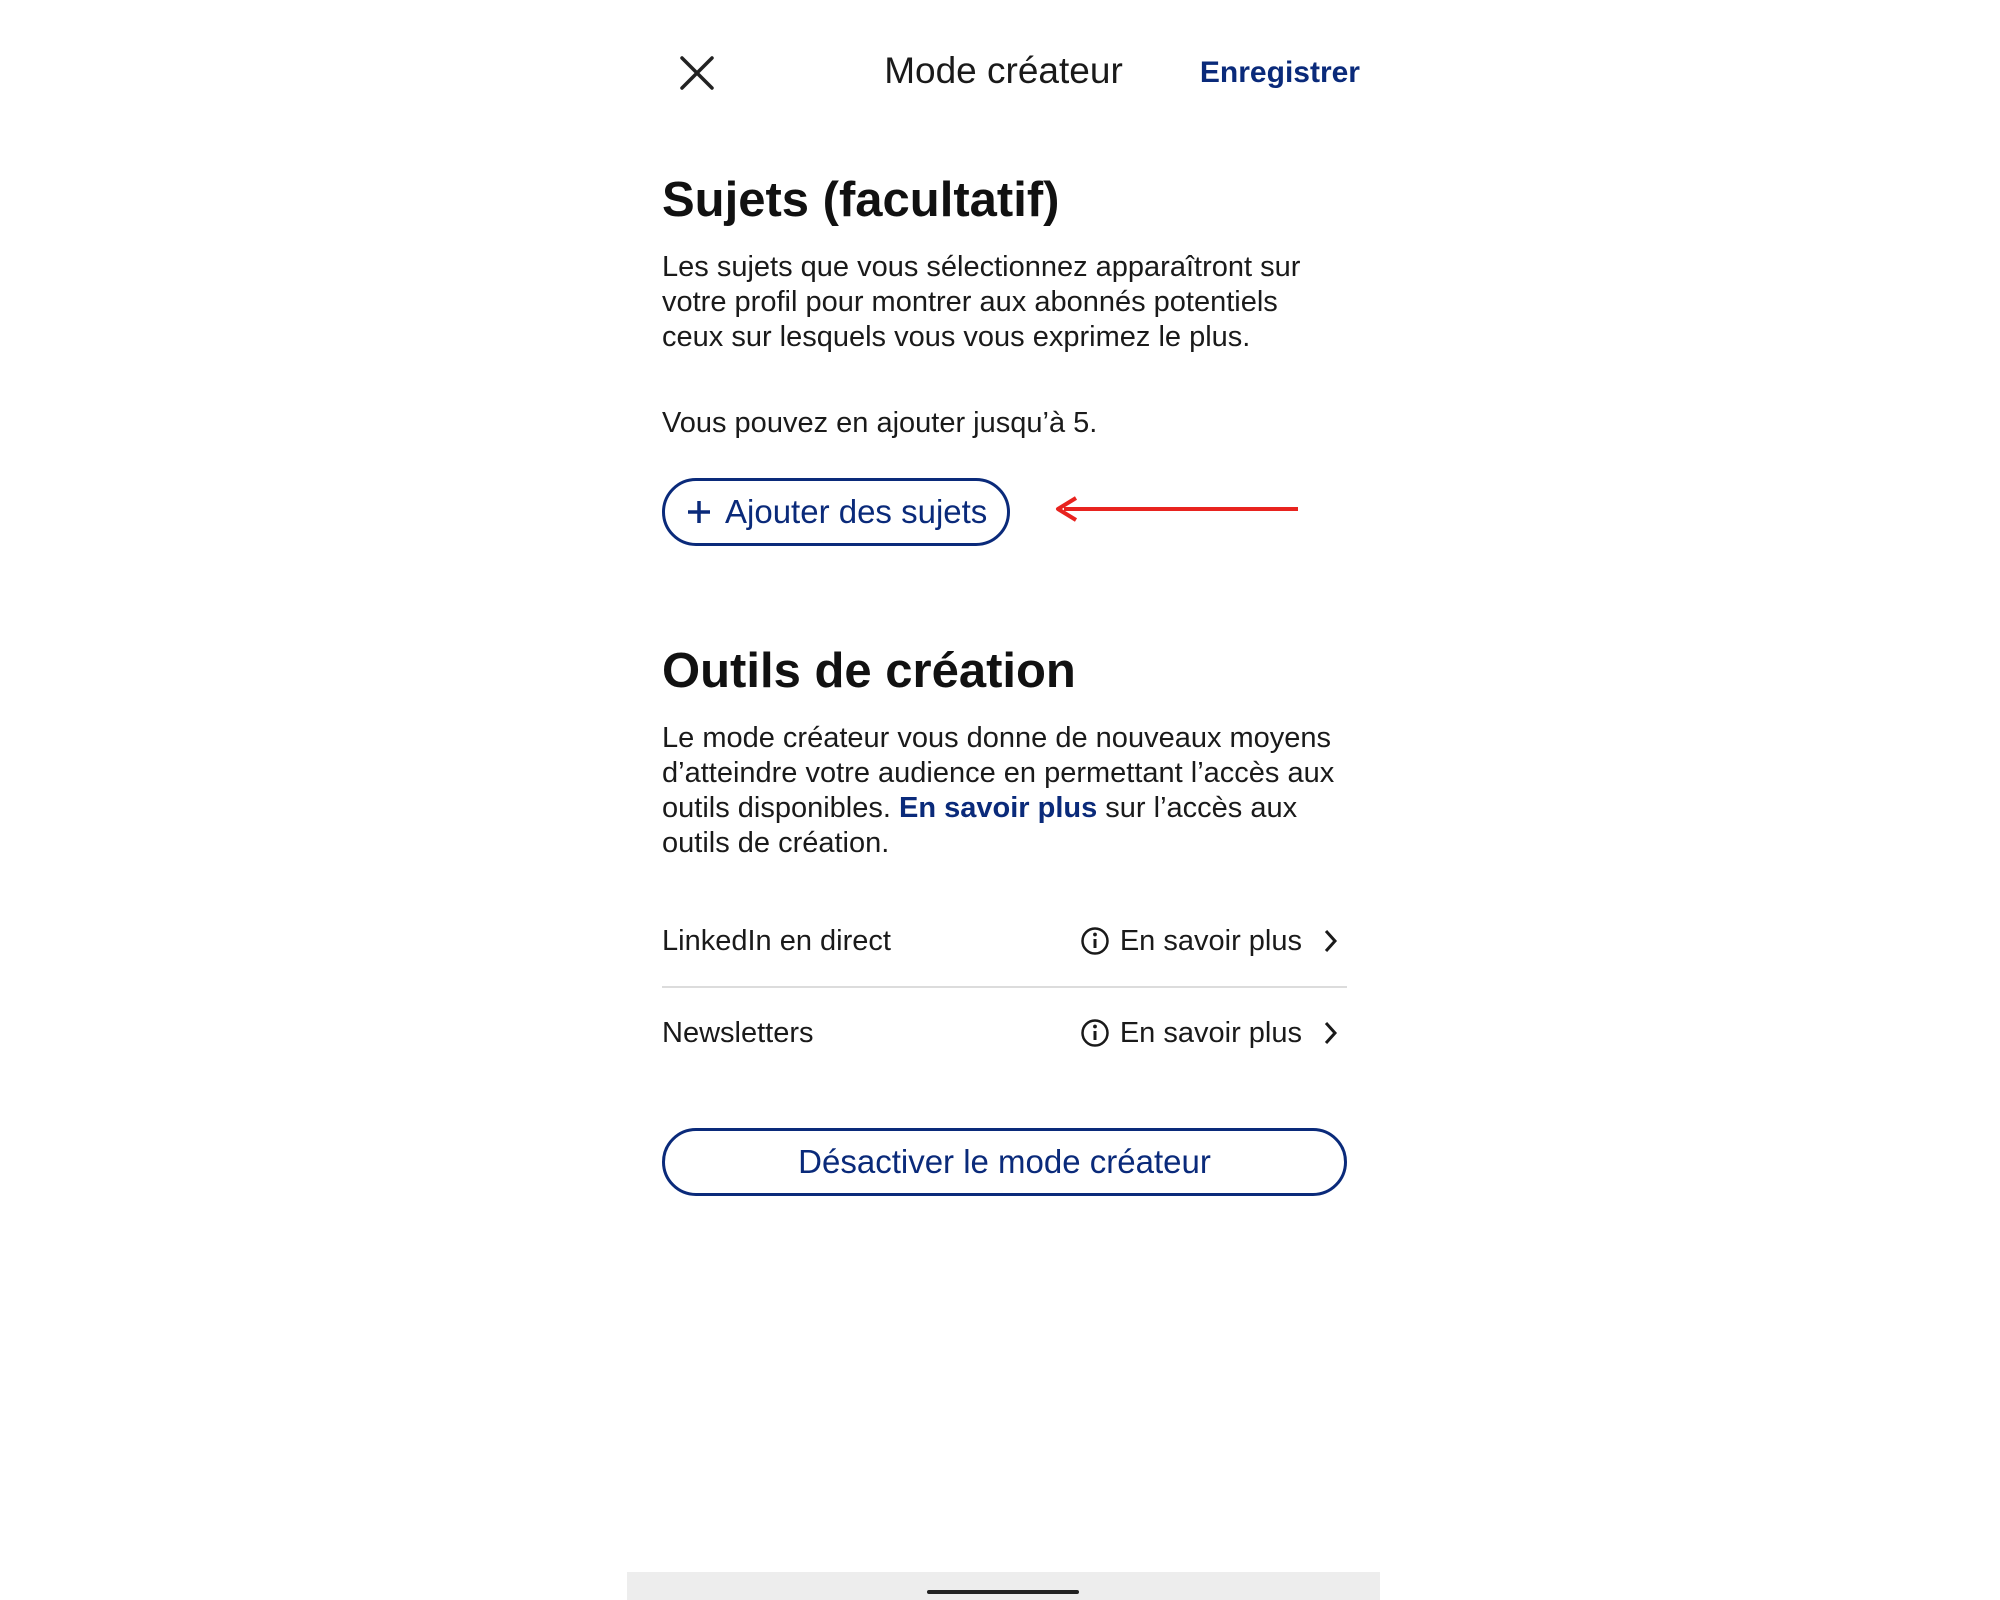  Describe the element at coordinates (880, 423) in the screenshot. I see `topics-limit-text: Vous pouvez en ajouter jusqu’à 5.` at that location.